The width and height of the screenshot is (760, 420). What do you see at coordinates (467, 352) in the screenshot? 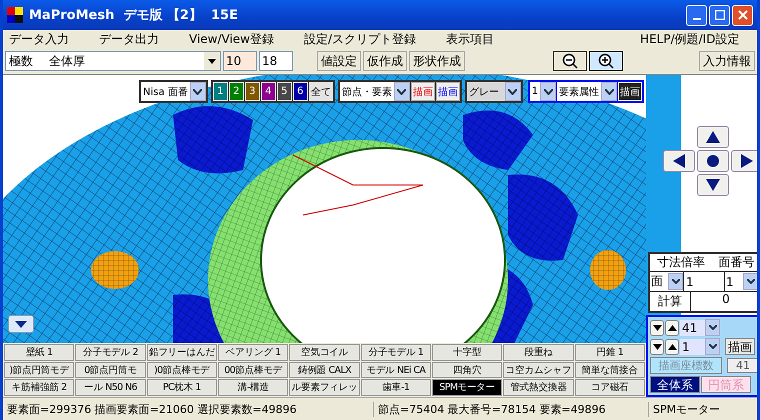
I see `model-button: 十字型` at bounding box center [467, 352].